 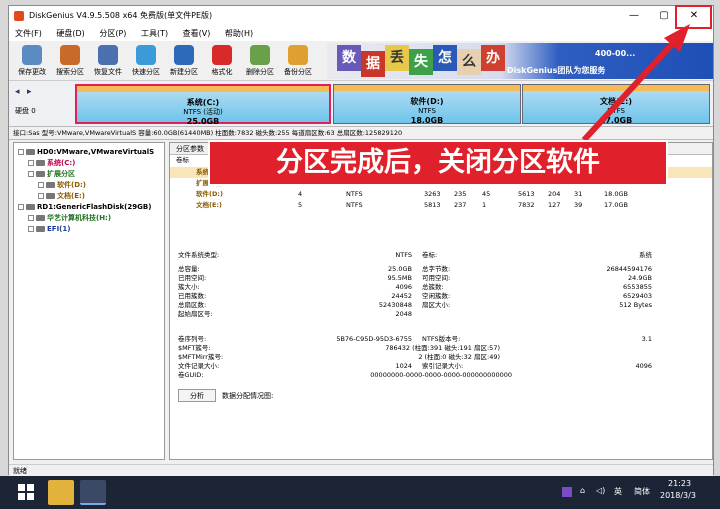 I want to click on tree-item: HD0:VMware,VMwareVirtualS, so click(x=86, y=152).